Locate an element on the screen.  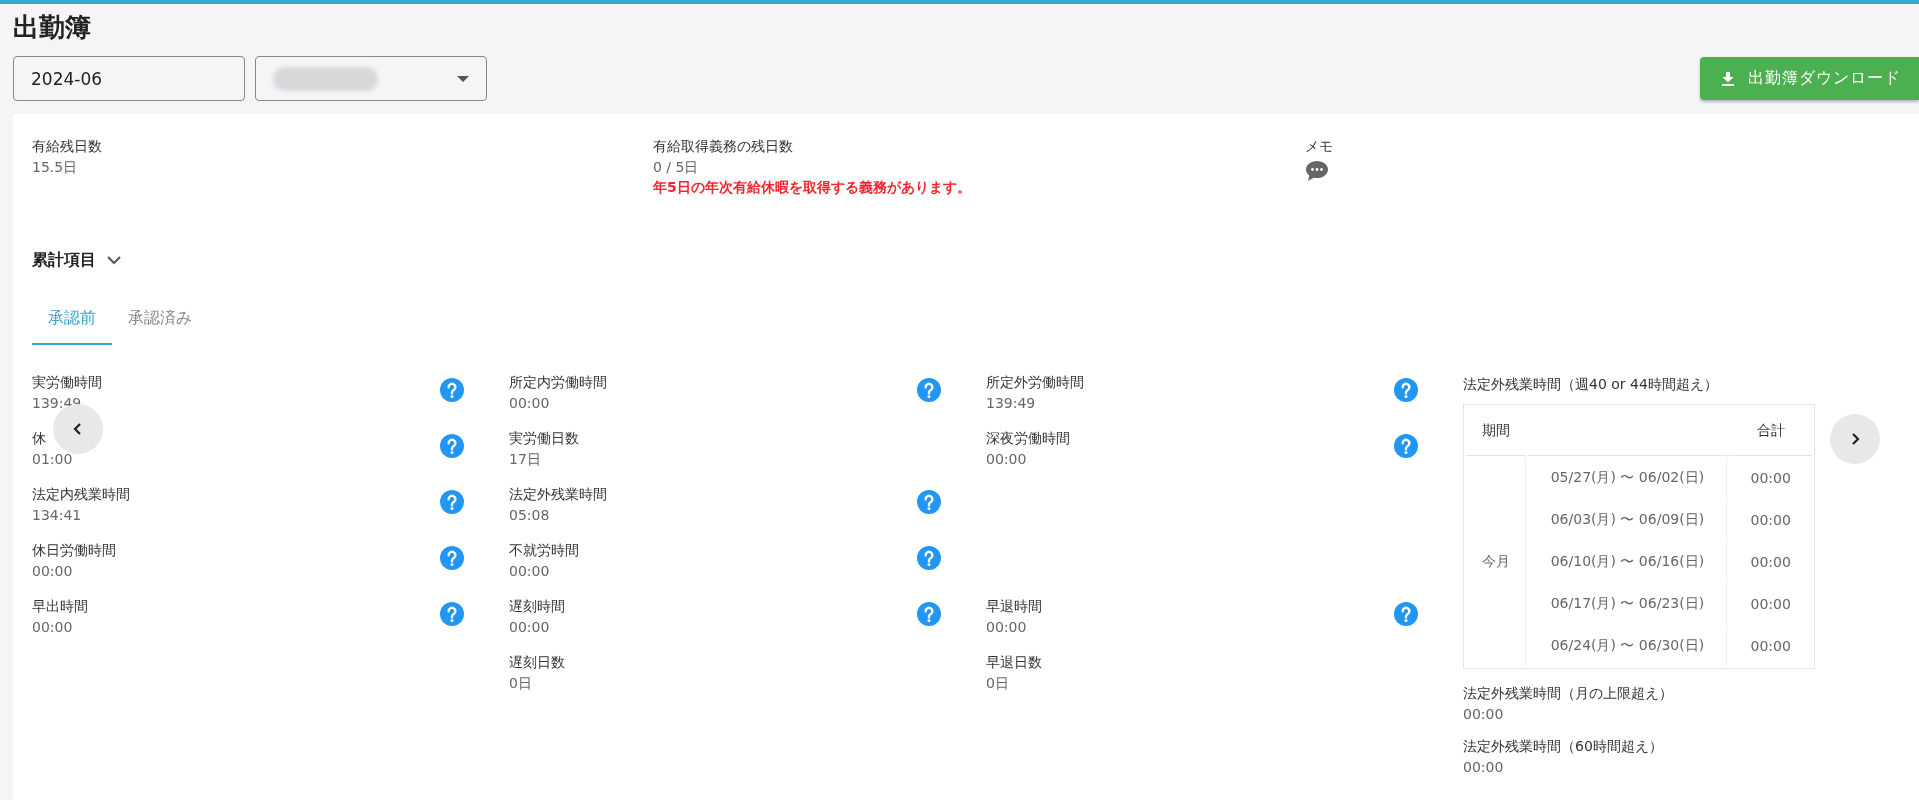
stat-value: 139:49 is located at coordinates (1011, 403).